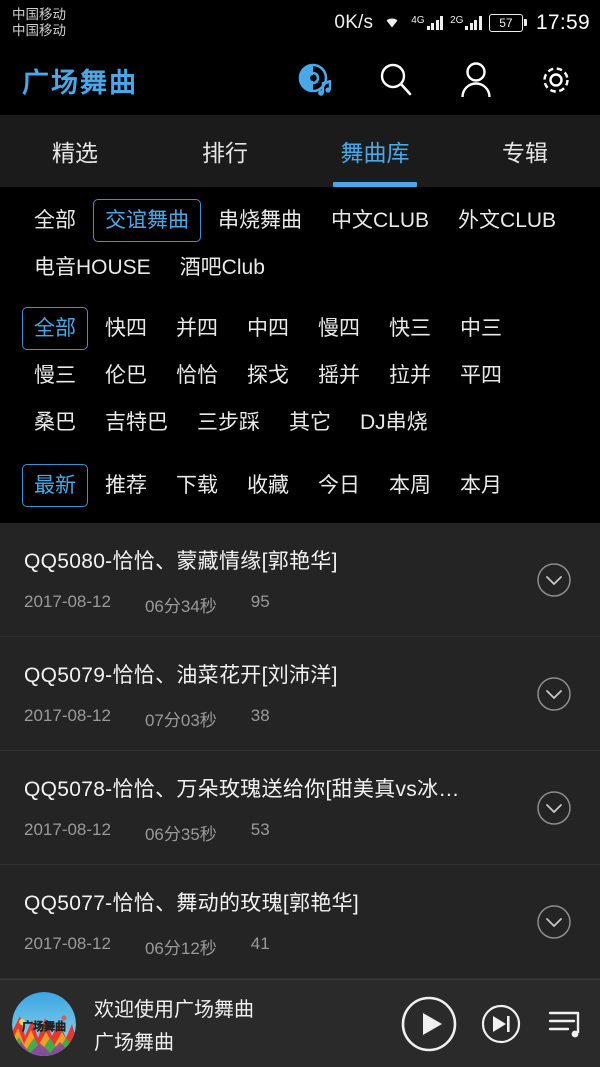 This screenshot has height=1067, width=600. Describe the element at coordinates (396, 80) in the screenshot. I see `search-icon` at that location.